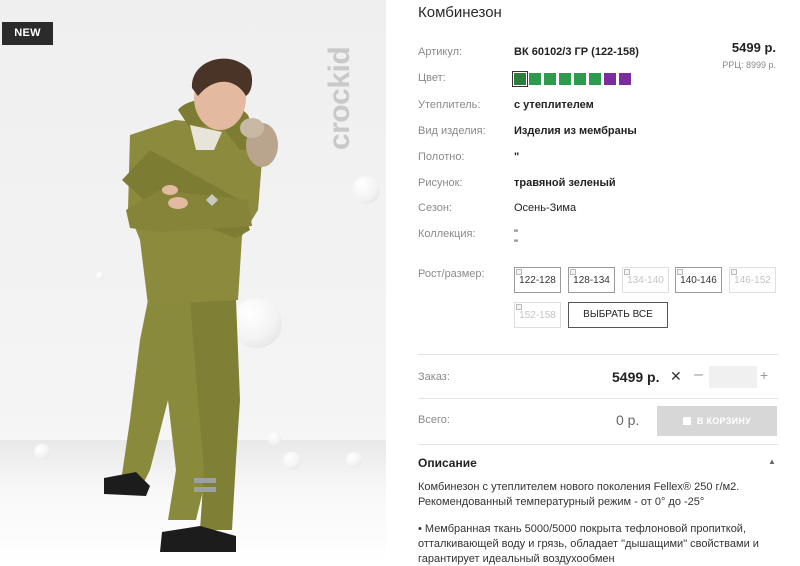 This screenshot has width=800, height=566. What do you see at coordinates (451, 274) in the screenshot?
I see `attr-label: Рост/размер:` at bounding box center [451, 274].